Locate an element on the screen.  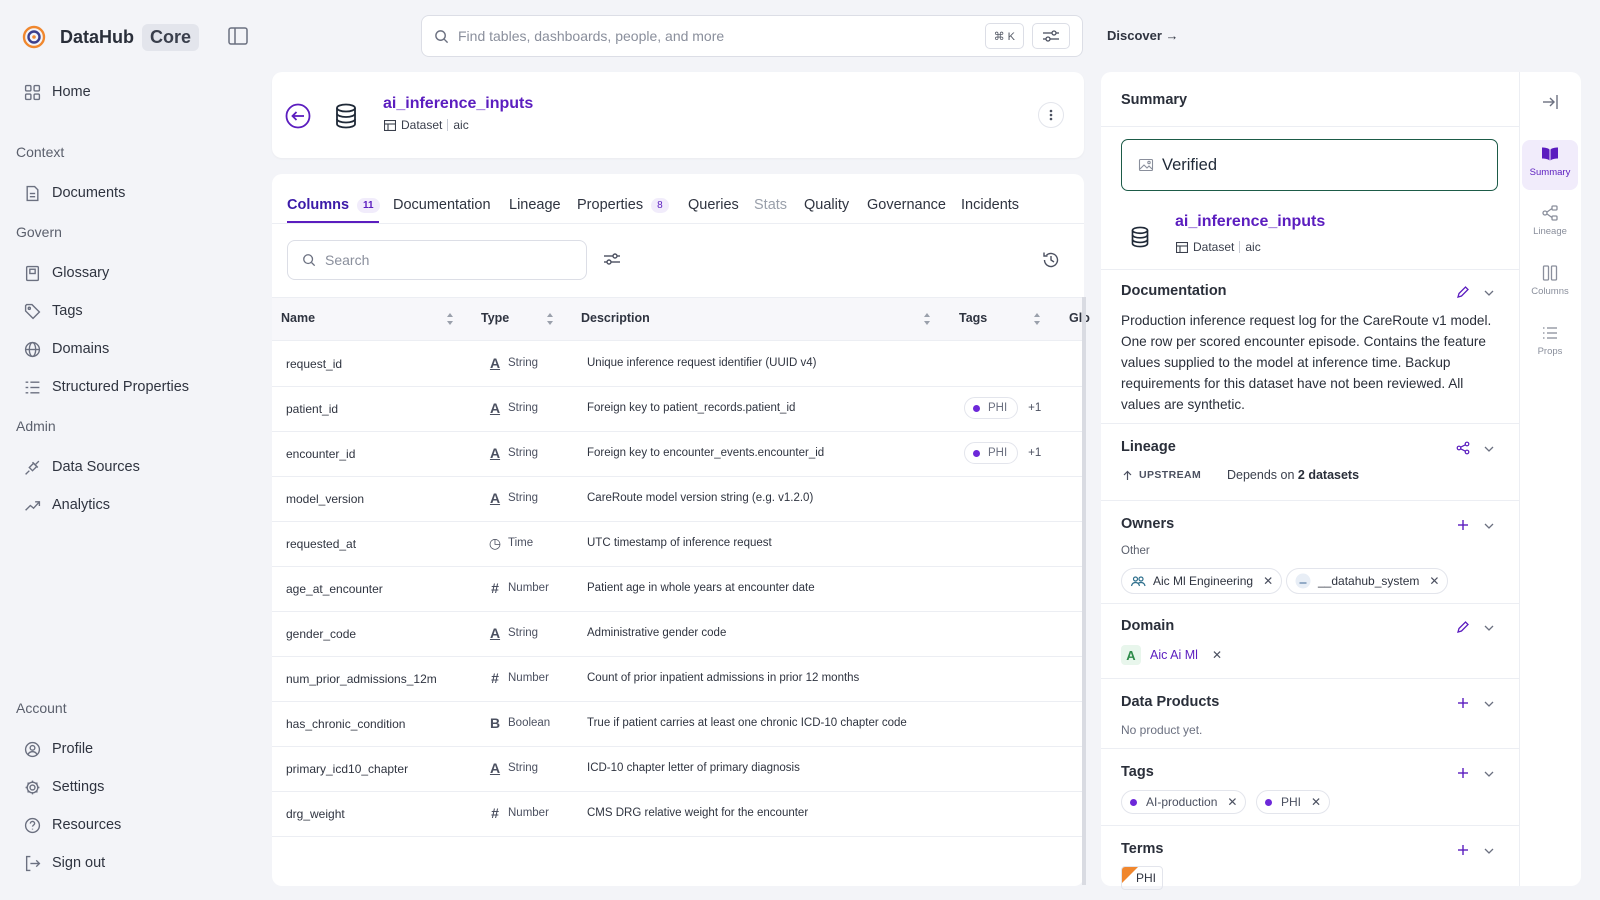
back-arrow-icon is located at coordinates (298, 116).